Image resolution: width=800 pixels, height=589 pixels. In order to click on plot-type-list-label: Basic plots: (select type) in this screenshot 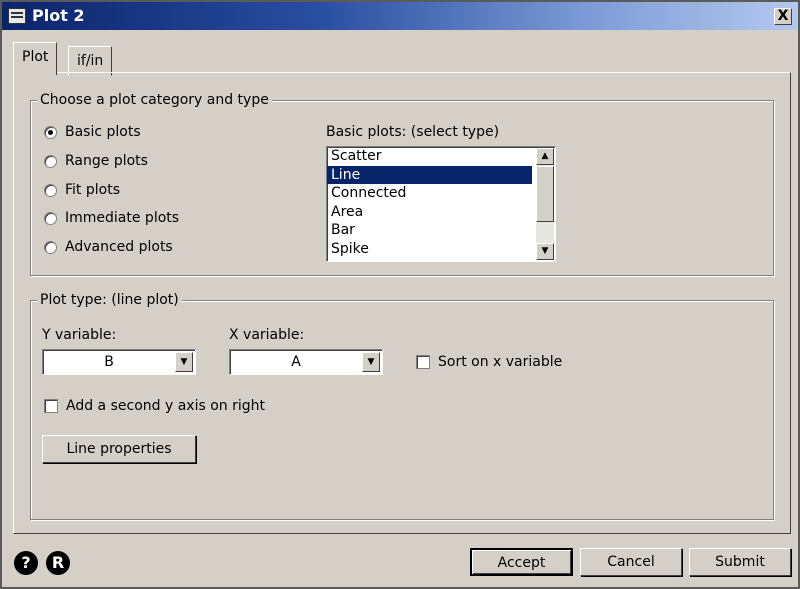, I will do `click(413, 132)`.